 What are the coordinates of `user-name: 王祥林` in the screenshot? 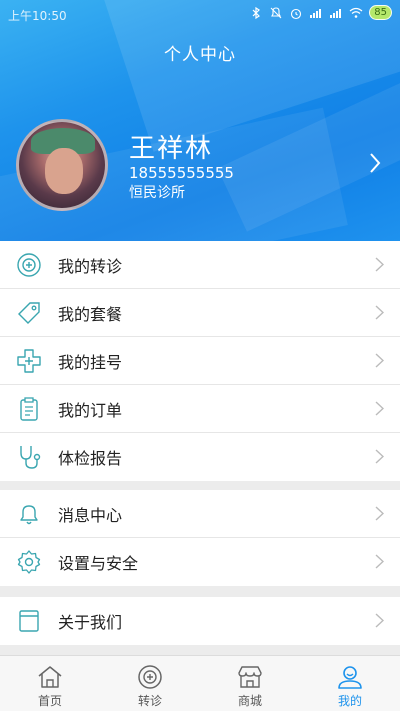 It's located at (171, 149).